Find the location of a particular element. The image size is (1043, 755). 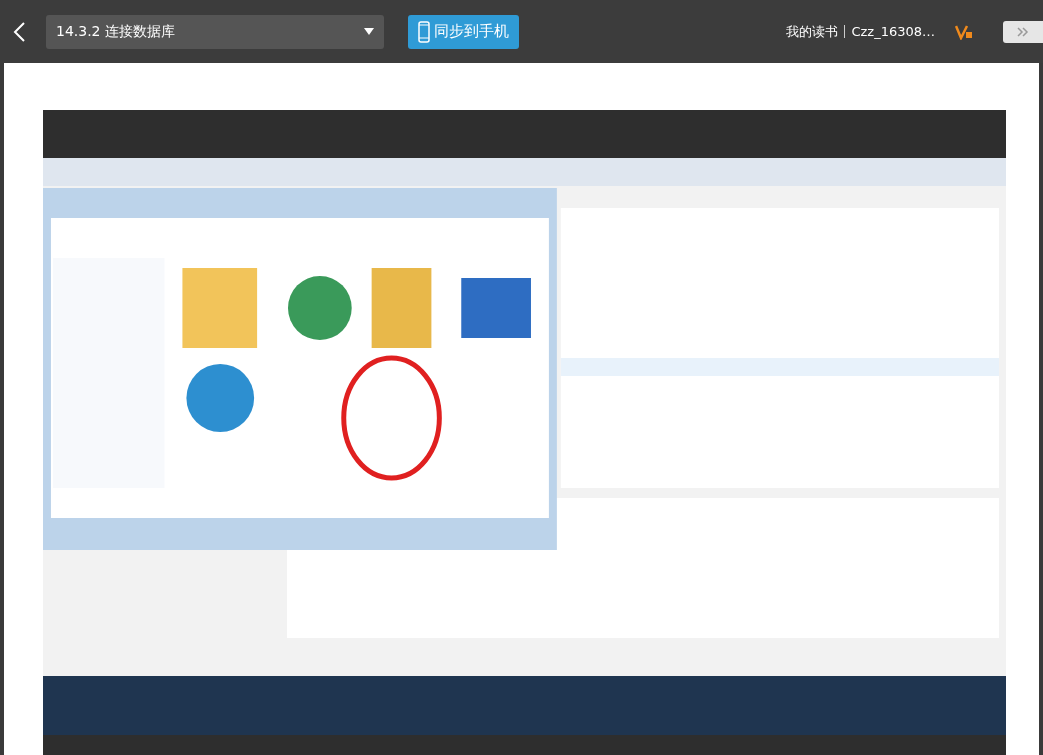

double-chevron-icon is located at coordinates (1023, 31).